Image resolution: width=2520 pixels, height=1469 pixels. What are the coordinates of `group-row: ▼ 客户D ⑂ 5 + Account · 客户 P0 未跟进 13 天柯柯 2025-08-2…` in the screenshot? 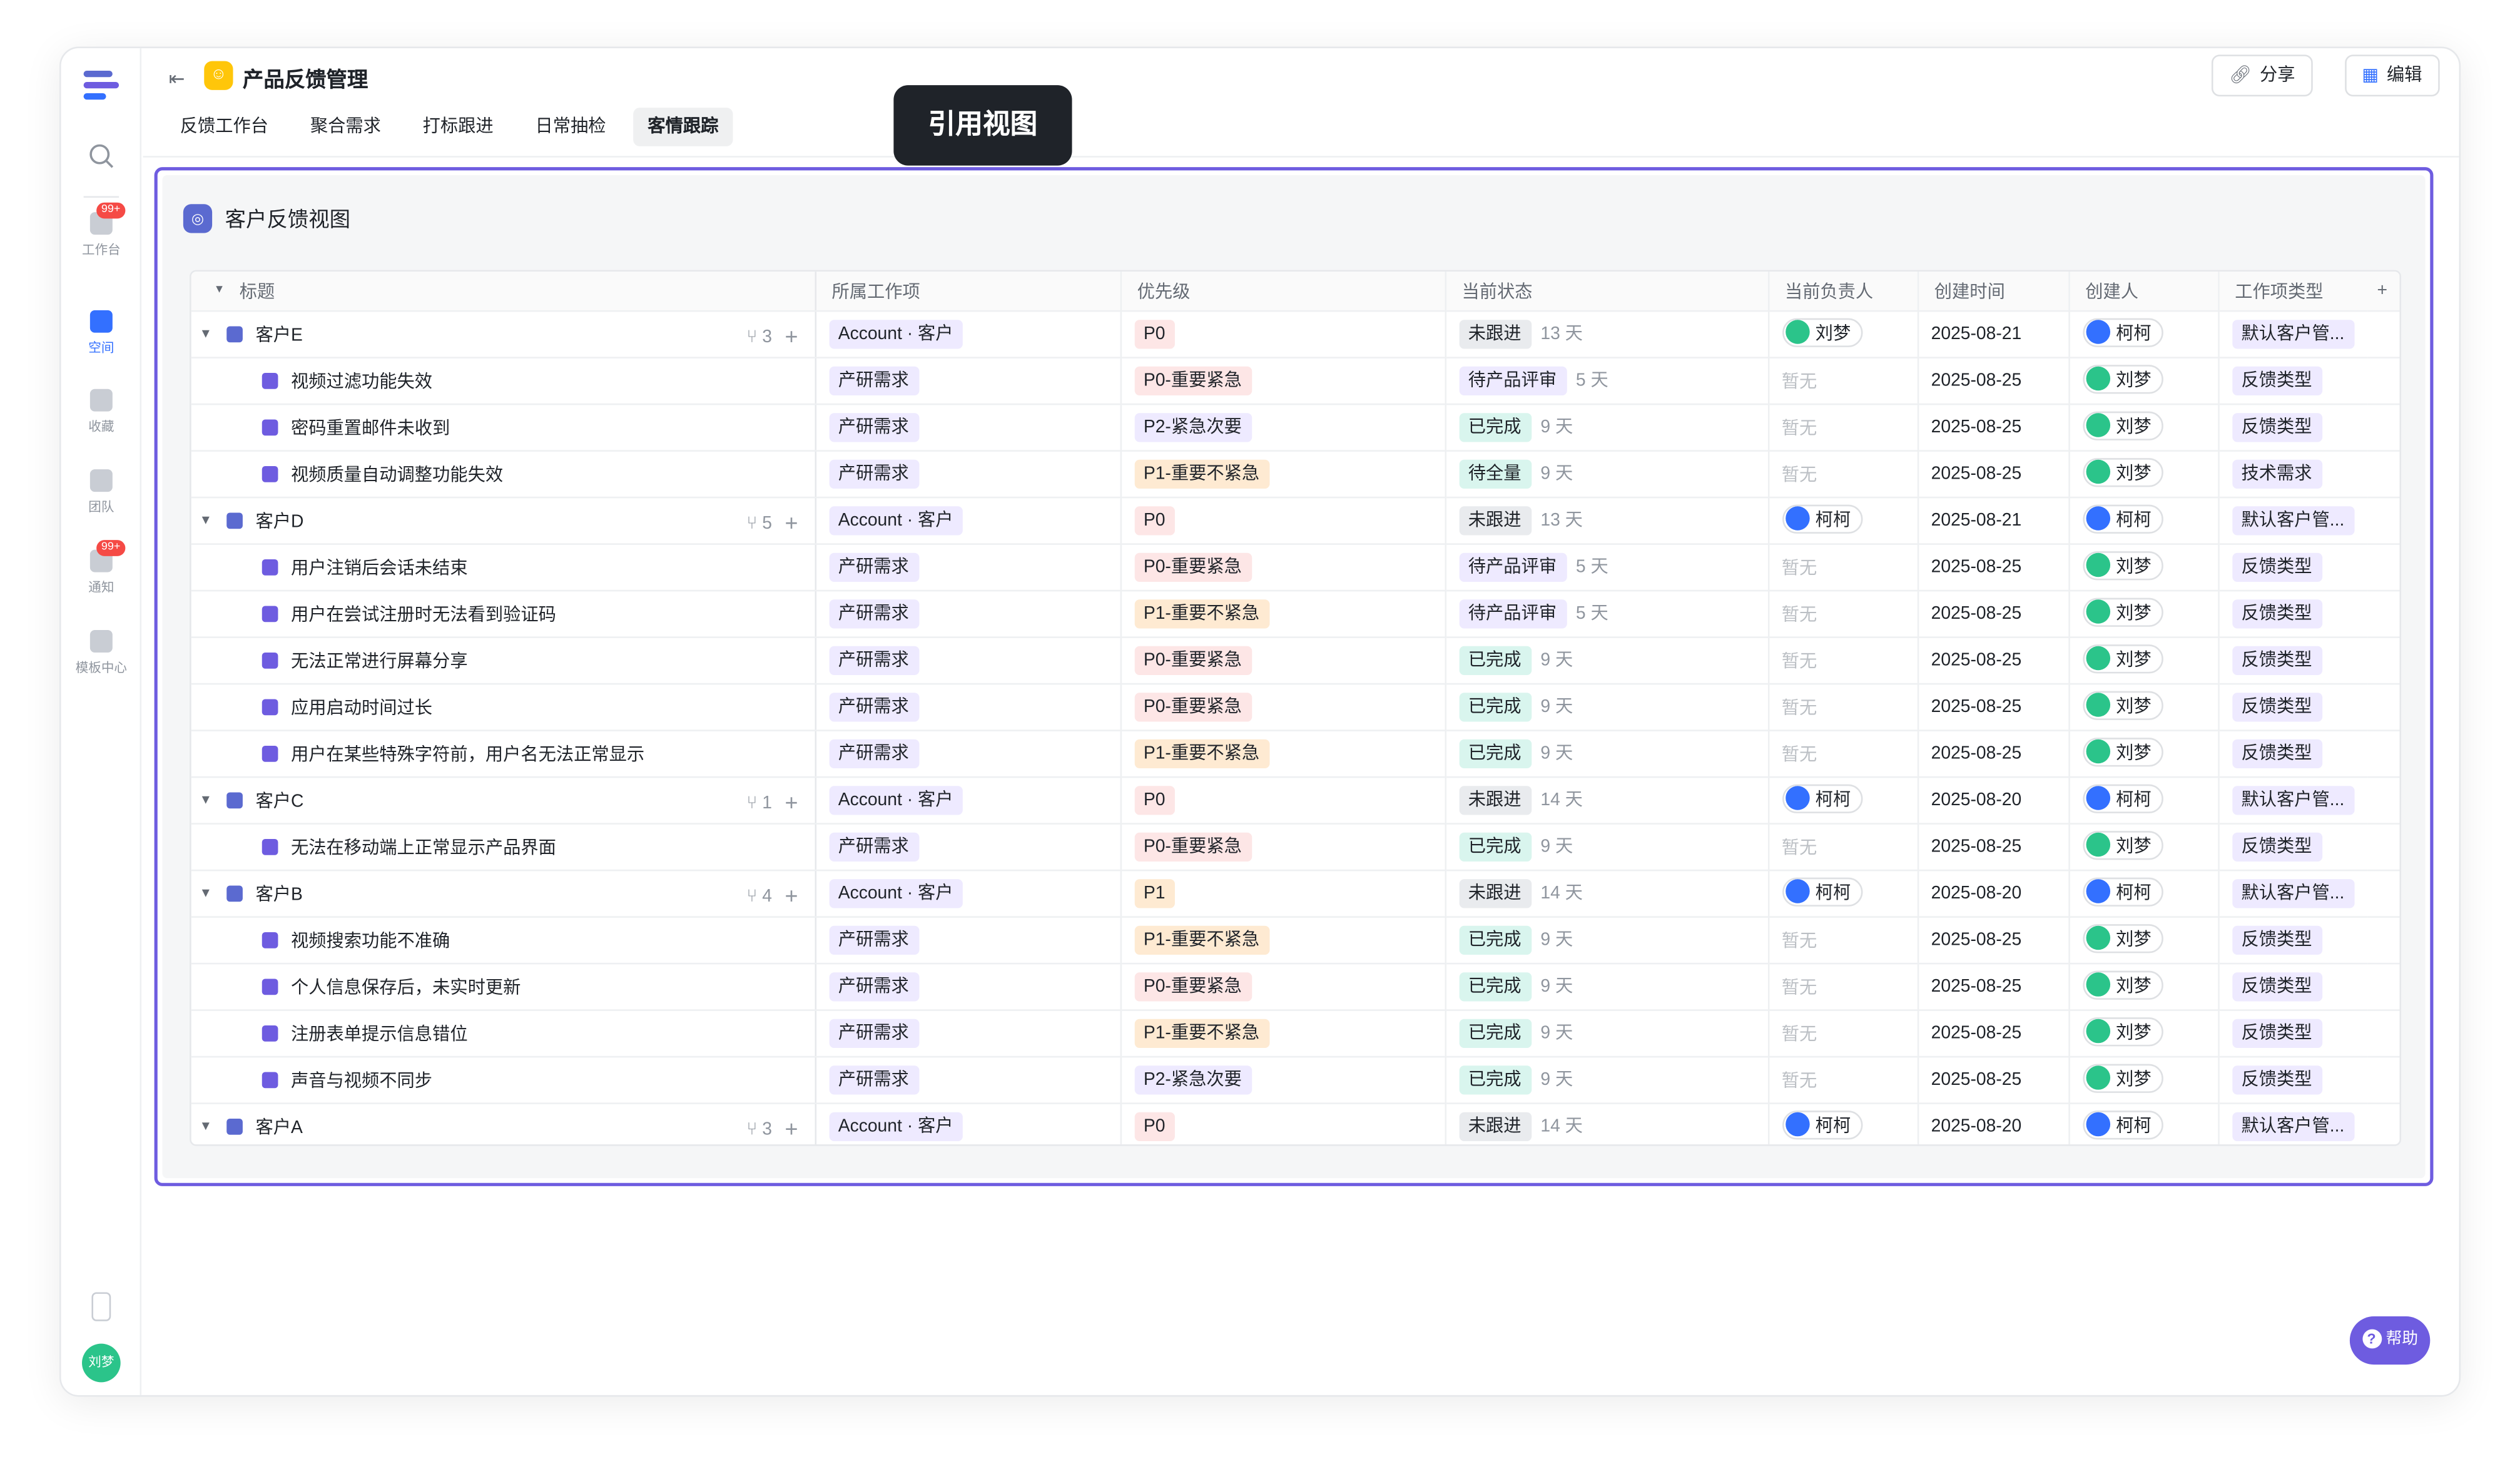 It's located at (1295, 520).